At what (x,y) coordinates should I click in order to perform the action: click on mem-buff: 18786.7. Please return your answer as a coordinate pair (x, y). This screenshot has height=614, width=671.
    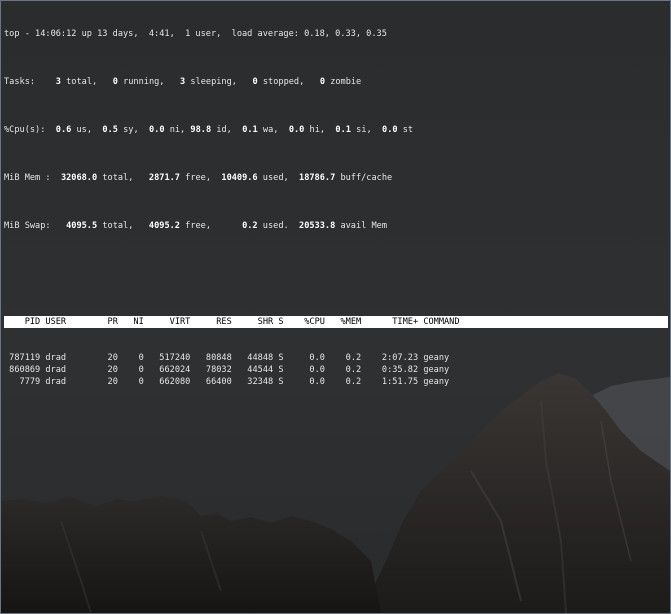
    Looking at the image, I should click on (317, 178).